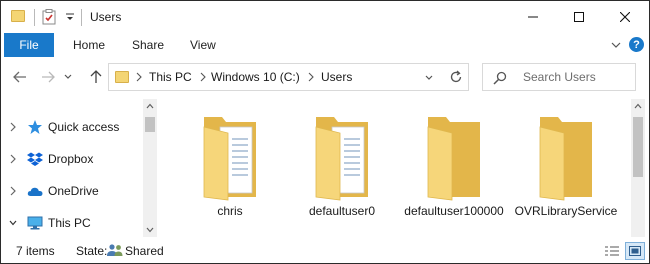 Image resolution: width=650 pixels, height=264 pixels. I want to click on status-bar: 7 items State: Shared, so click(325, 251).